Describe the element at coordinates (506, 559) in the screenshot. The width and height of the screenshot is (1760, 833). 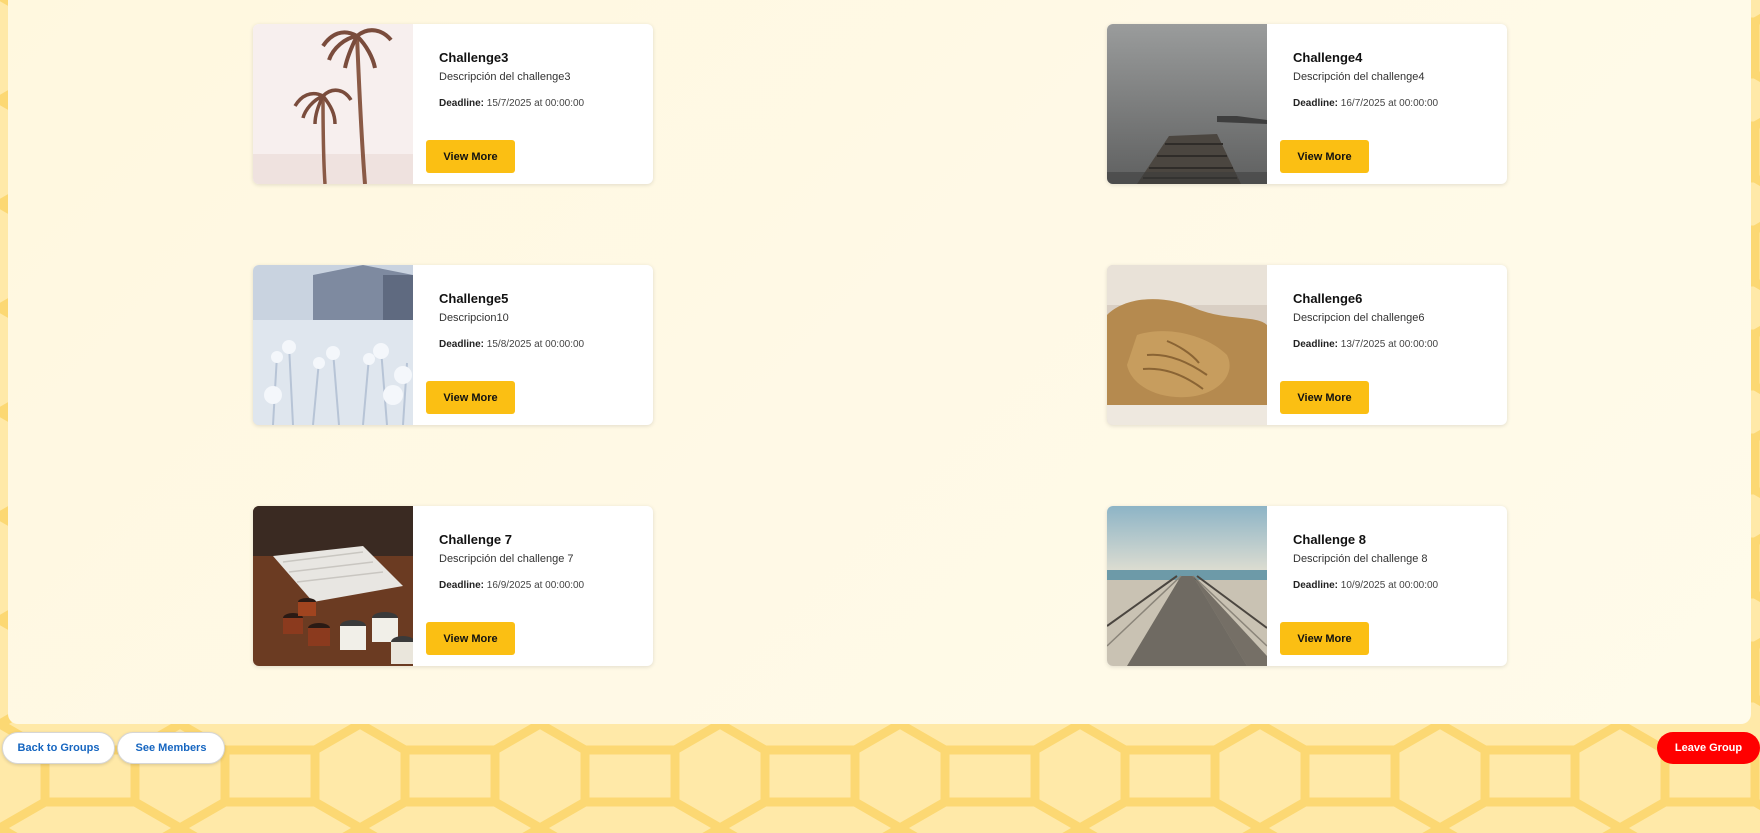
I see `challenge-description: Descripción del challenge 7` at that location.